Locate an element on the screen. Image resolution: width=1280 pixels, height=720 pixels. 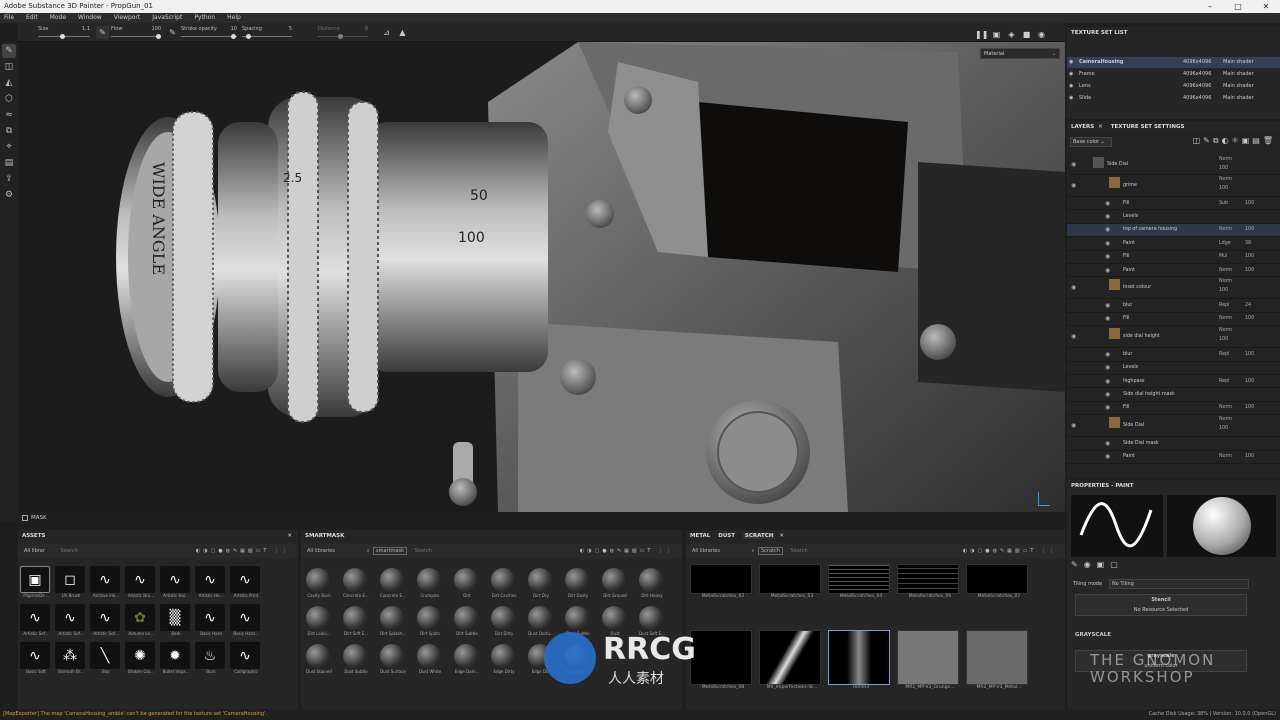
layer-row: ◉ Side Dial mask is located at coordinates (1173, 444).